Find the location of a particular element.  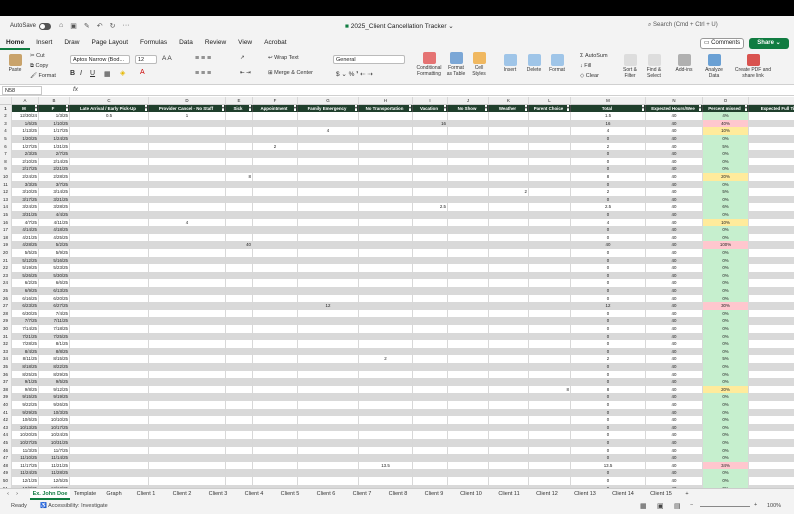

table-cell: 3/14/25 is located at coordinates (54, 192).